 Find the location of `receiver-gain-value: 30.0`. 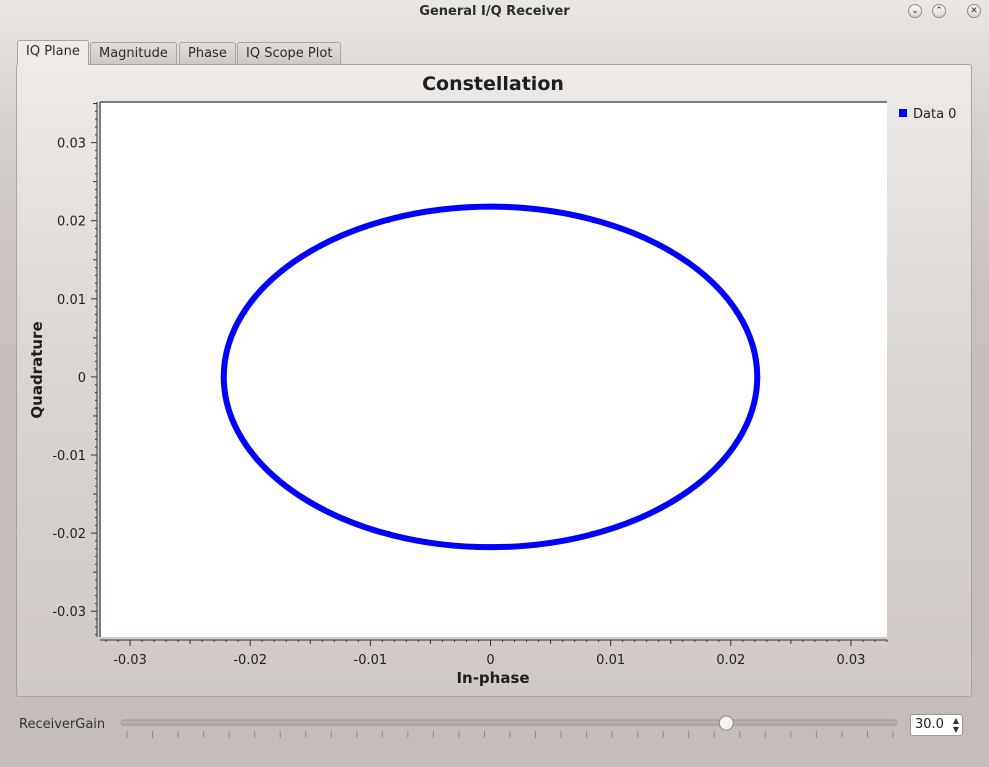

receiver-gain-value: 30.0 is located at coordinates (929, 724).